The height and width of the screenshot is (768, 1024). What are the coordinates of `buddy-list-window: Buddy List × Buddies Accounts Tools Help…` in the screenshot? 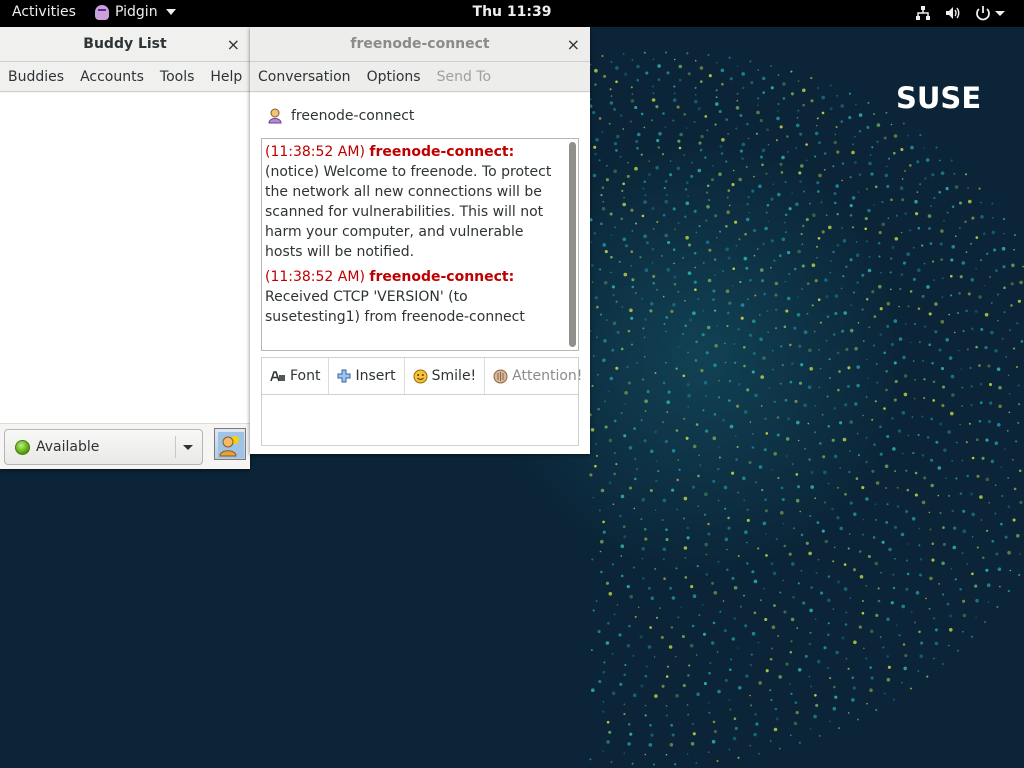 It's located at (125, 248).